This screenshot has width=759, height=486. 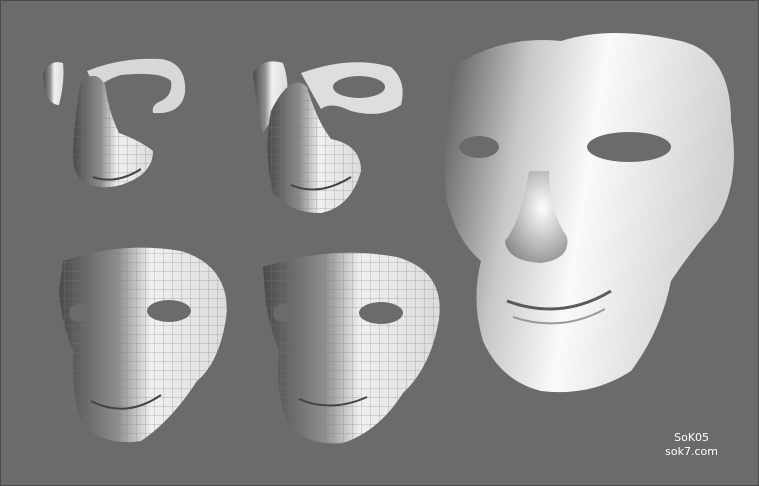 I want to click on author-site: sok7.com, so click(x=691, y=451).